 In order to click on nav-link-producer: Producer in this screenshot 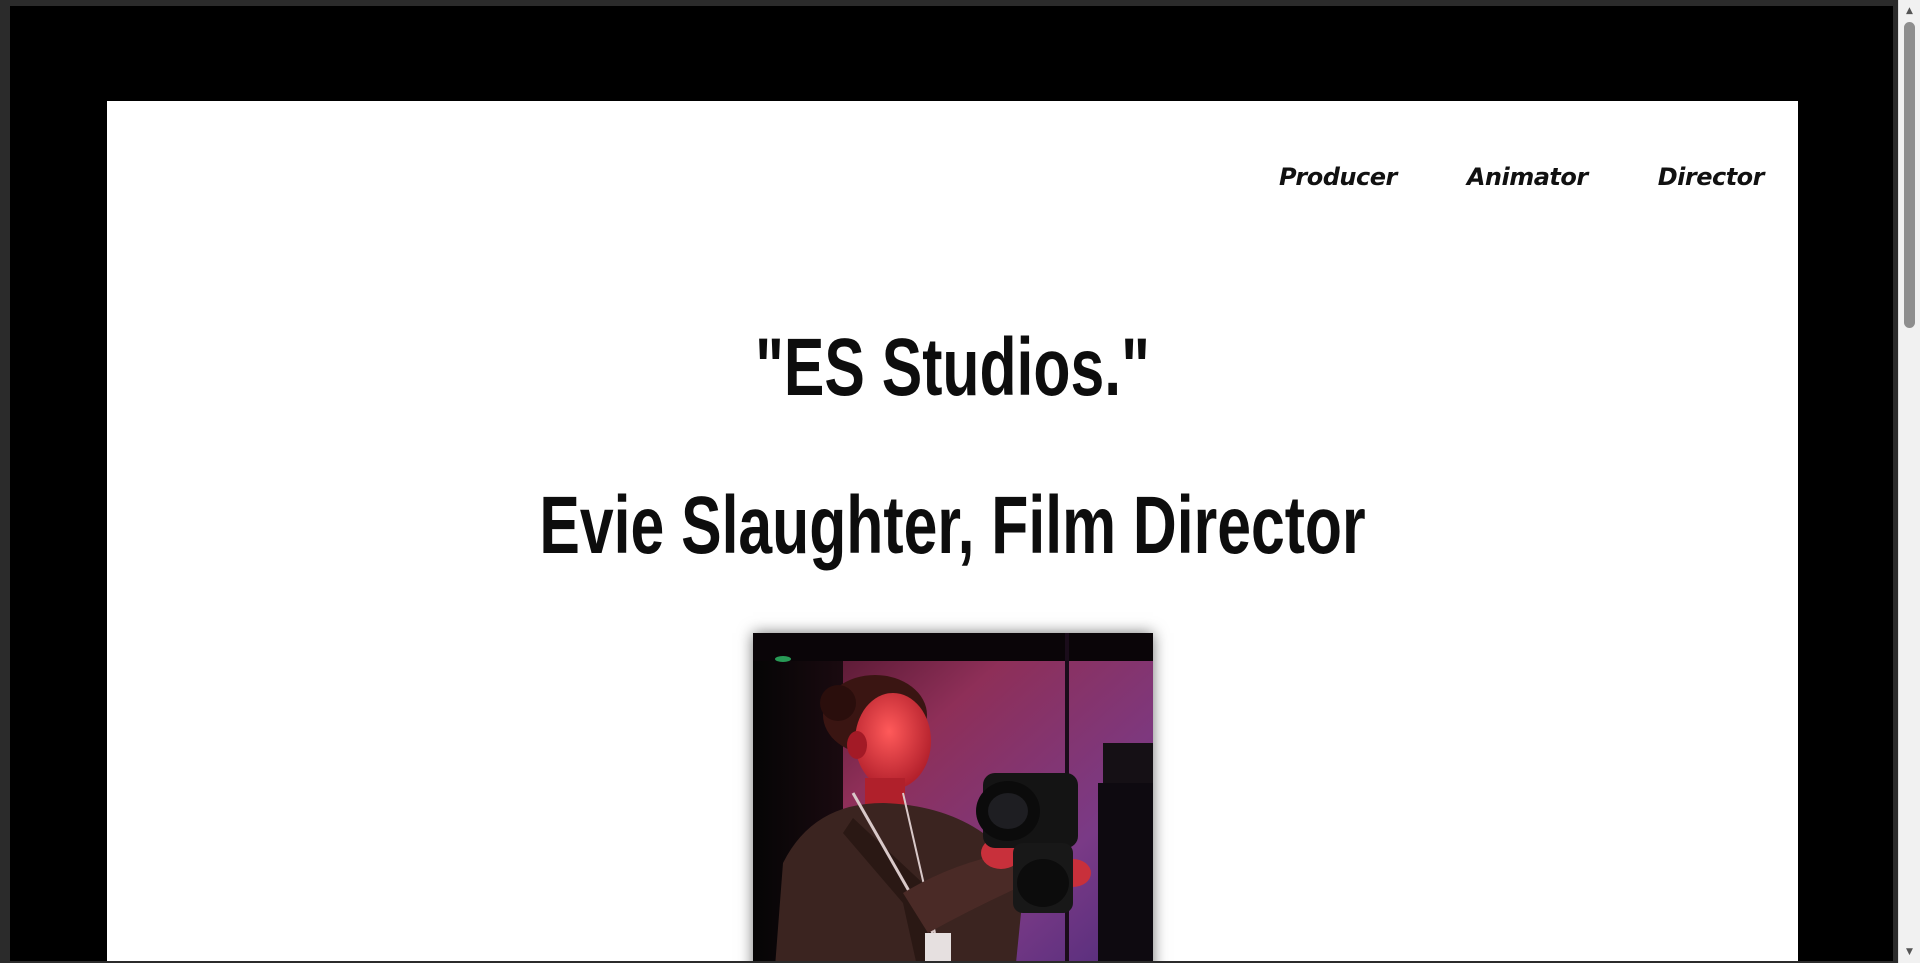, I will do `click(1338, 177)`.